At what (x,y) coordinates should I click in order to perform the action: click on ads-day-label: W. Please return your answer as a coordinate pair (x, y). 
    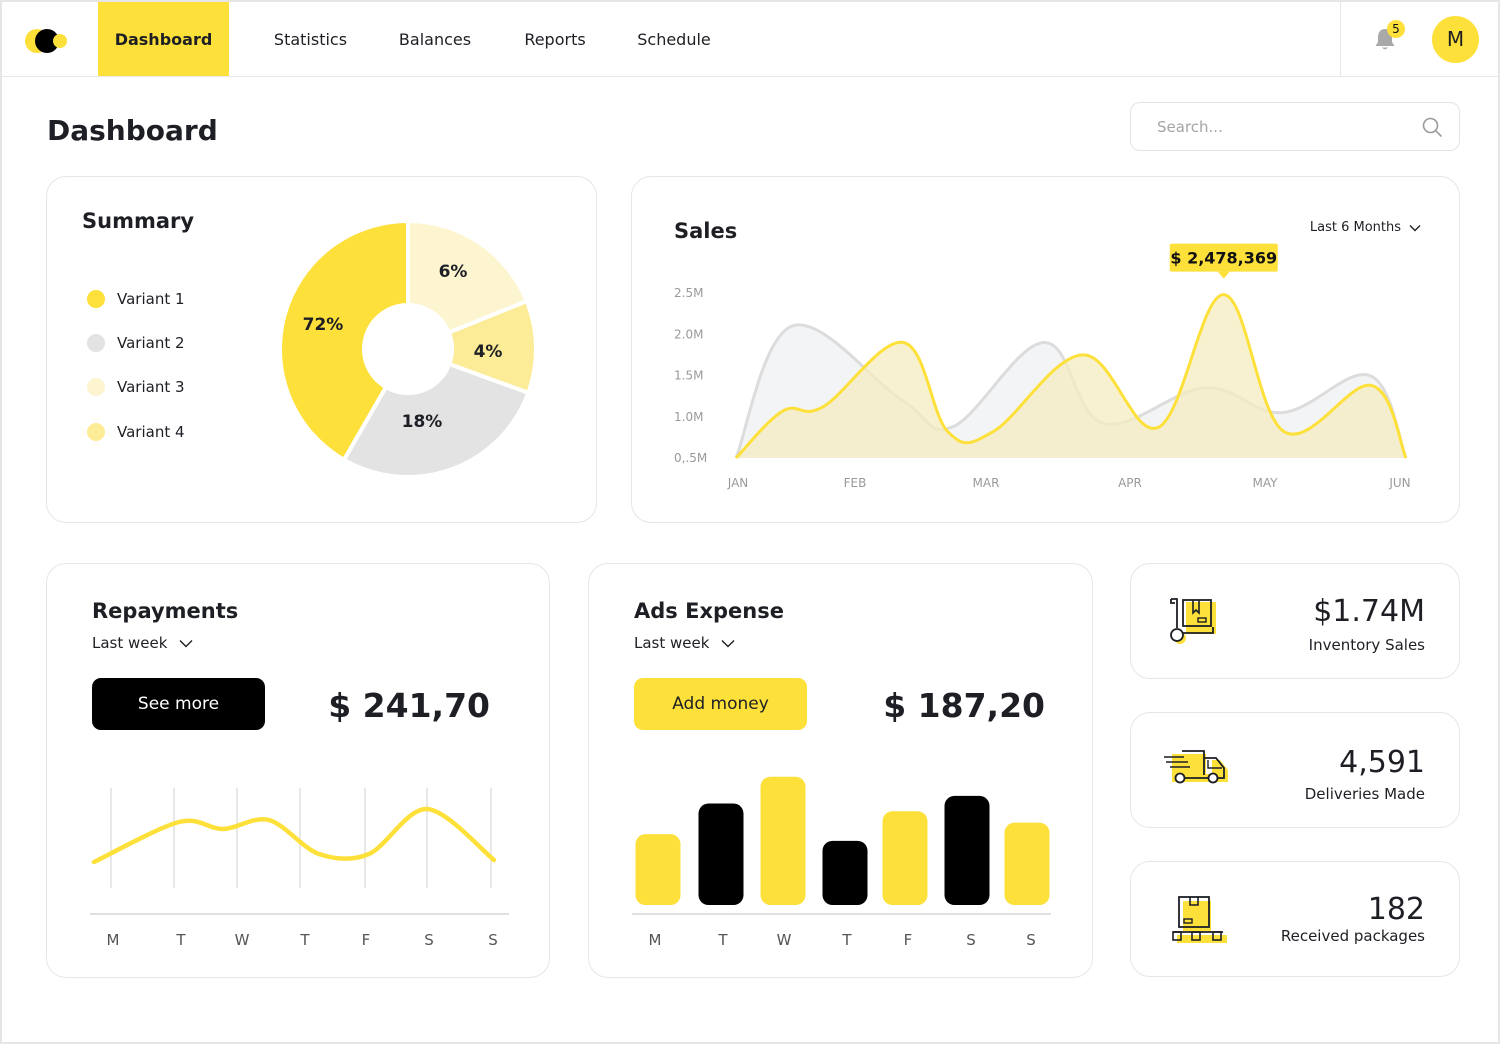
    Looking at the image, I should click on (784, 940).